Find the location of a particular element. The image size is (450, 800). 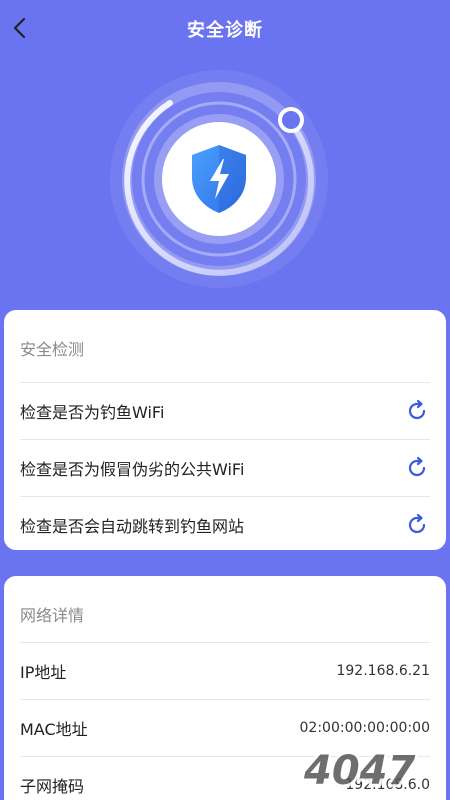

shield-lightning-icon is located at coordinates (219, 179).